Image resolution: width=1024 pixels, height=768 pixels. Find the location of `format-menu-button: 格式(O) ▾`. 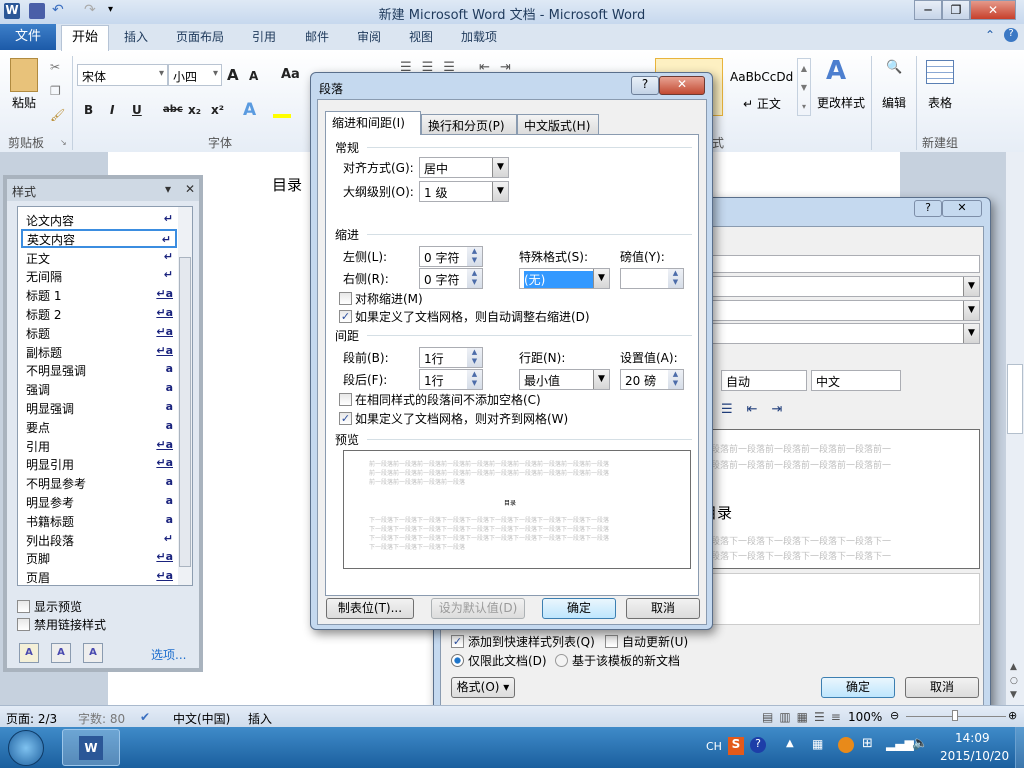

format-menu-button: 格式(O) ▾ is located at coordinates (483, 687).